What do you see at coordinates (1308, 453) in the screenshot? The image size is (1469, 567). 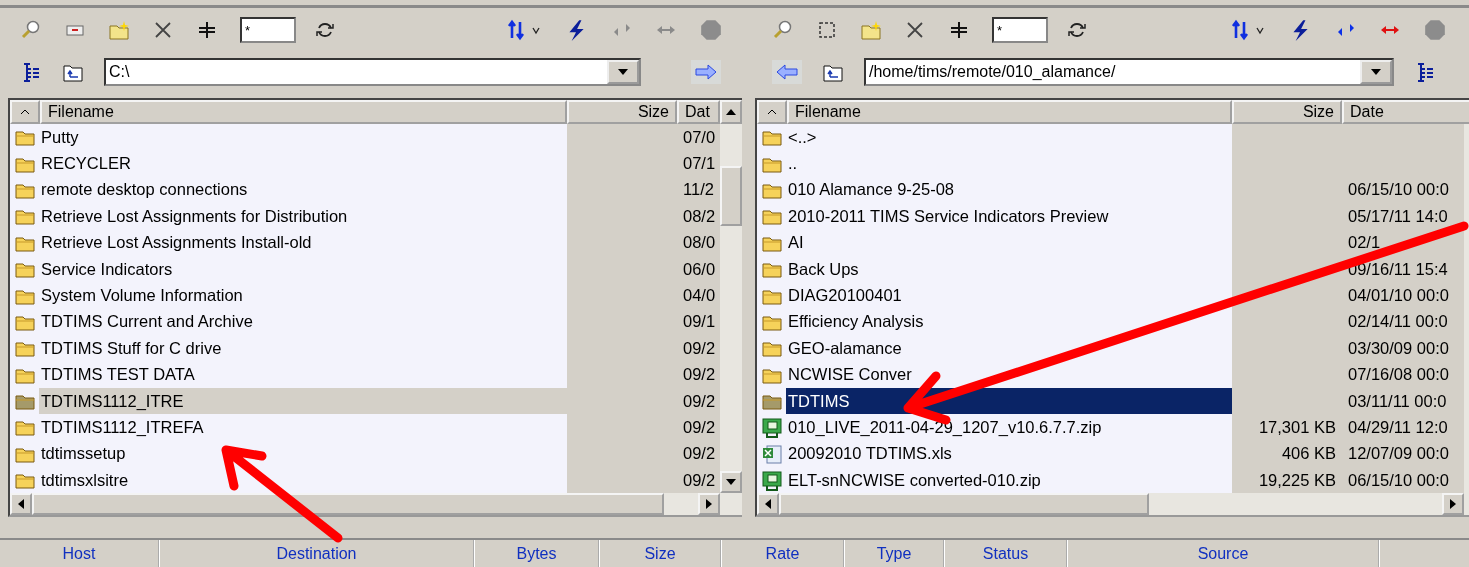 I see `file-size: 406 KB` at bounding box center [1308, 453].